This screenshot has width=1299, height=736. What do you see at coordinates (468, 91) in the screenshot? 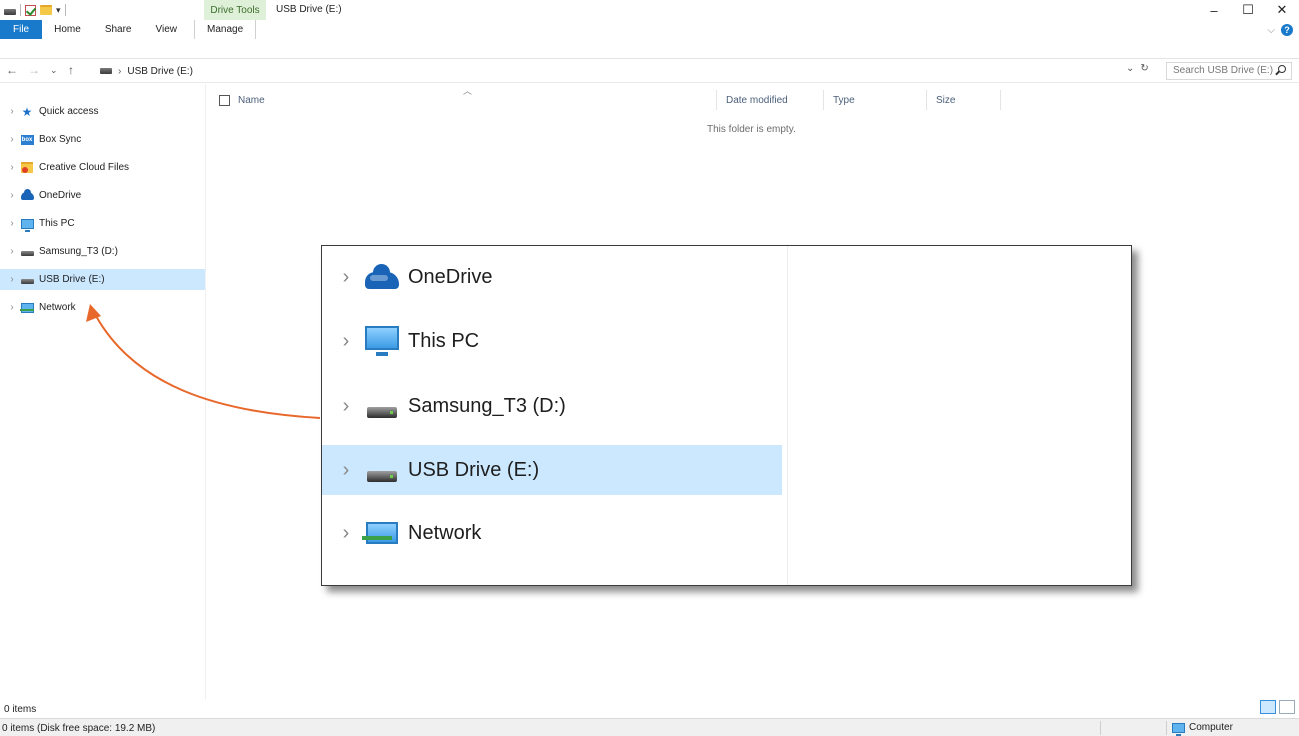
I see `sort-ascending-icon: ︿` at bounding box center [468, 91].